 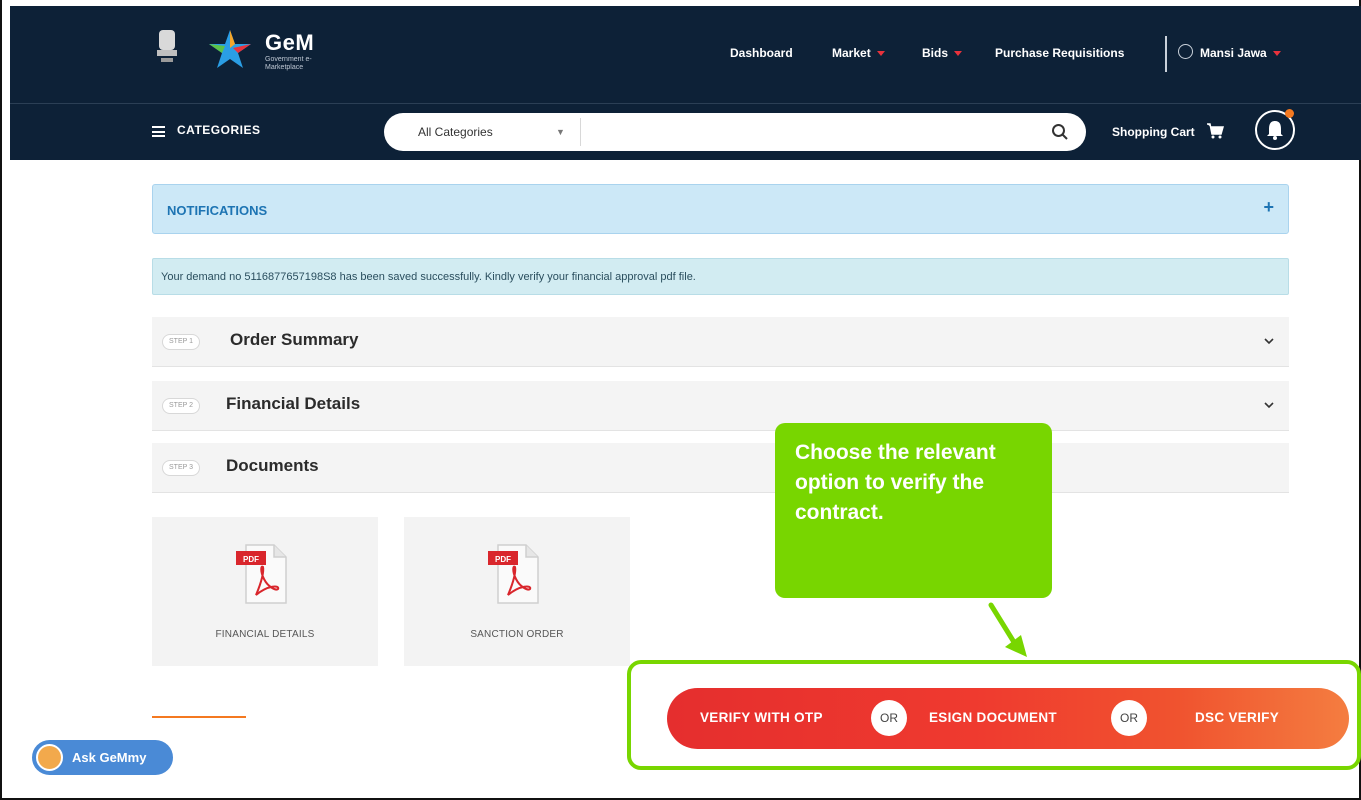 What do you see at coordinates (1268, 207) in the screenshot?
I see `expand-icon: +` at bounding box center [1268, 207].